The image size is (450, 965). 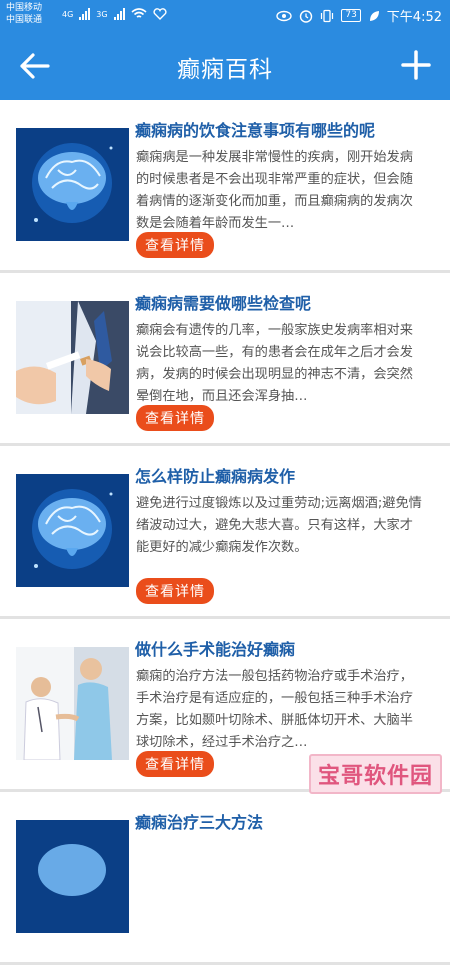 What do you see at coordinates (225, 16) in the screenshot?
I see `status-bar: 中国移动 中国联通 4G 3G 73 下午4:52` at bounding box center [225, 16].